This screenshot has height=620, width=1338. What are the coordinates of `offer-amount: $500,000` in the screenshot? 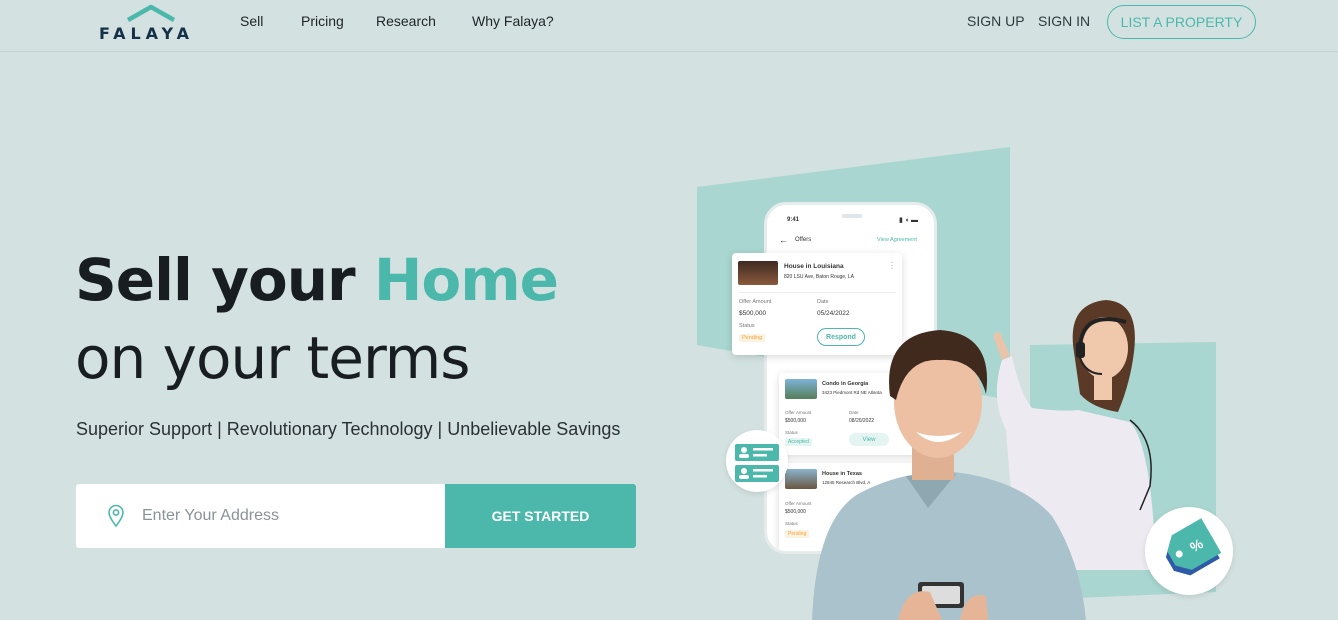 It's located at (753, 313).